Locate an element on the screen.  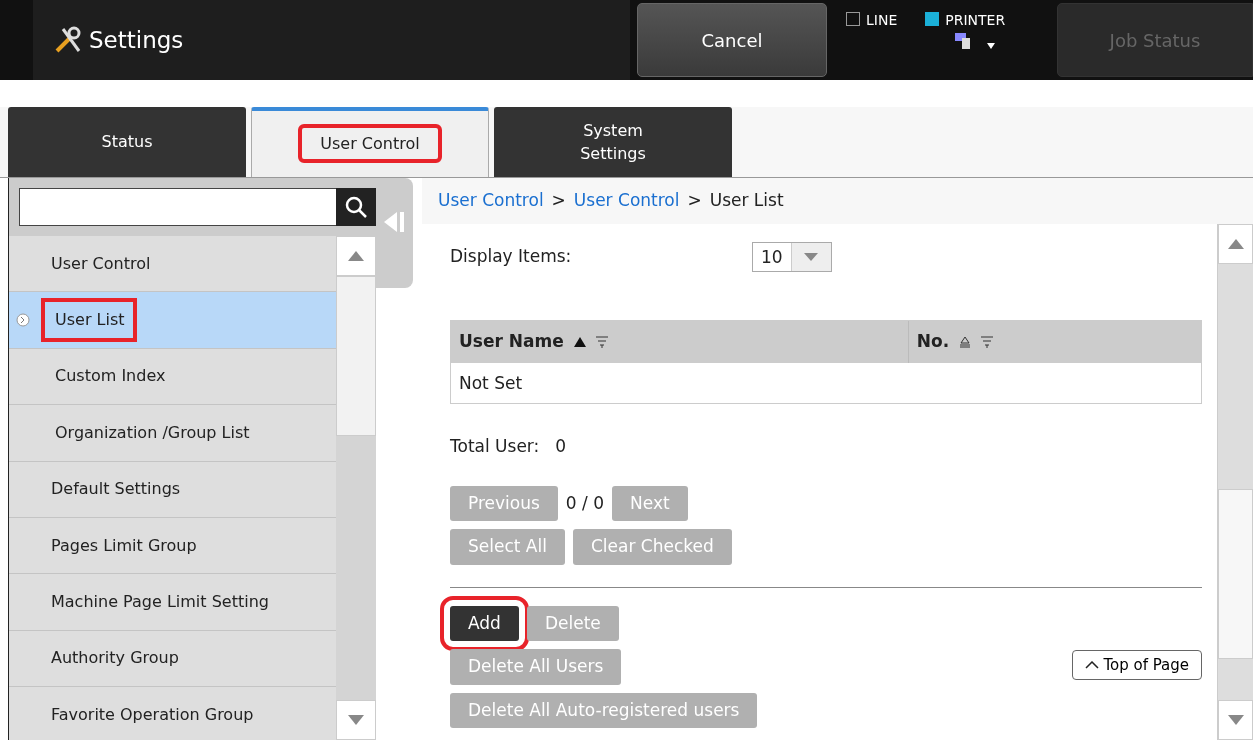
printer-icon is located at coordinates (963, 40).